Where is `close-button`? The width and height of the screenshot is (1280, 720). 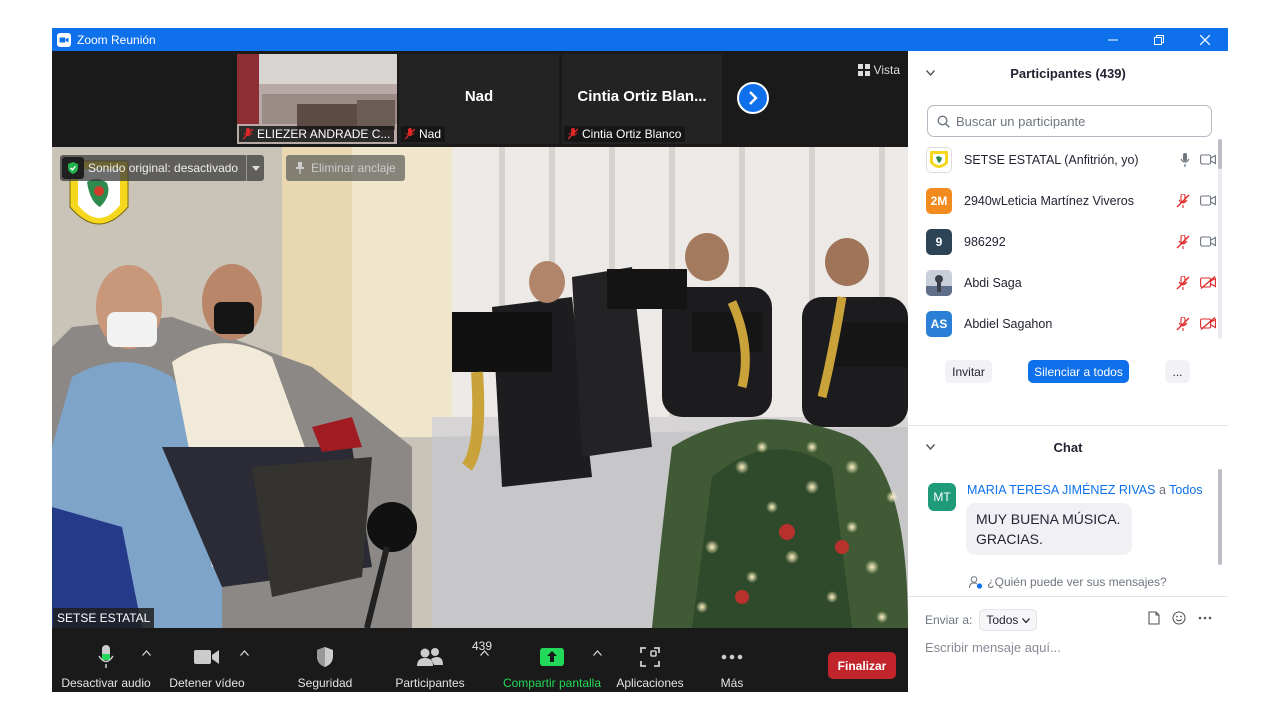 close-button is located at coordinates (1205, 39).